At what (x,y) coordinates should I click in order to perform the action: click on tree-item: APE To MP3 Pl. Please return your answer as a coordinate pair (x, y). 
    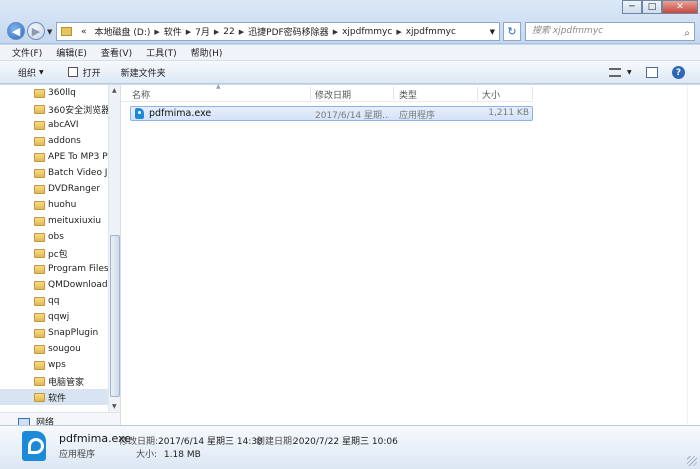
    Looking at the image, I should click on (54, 157).